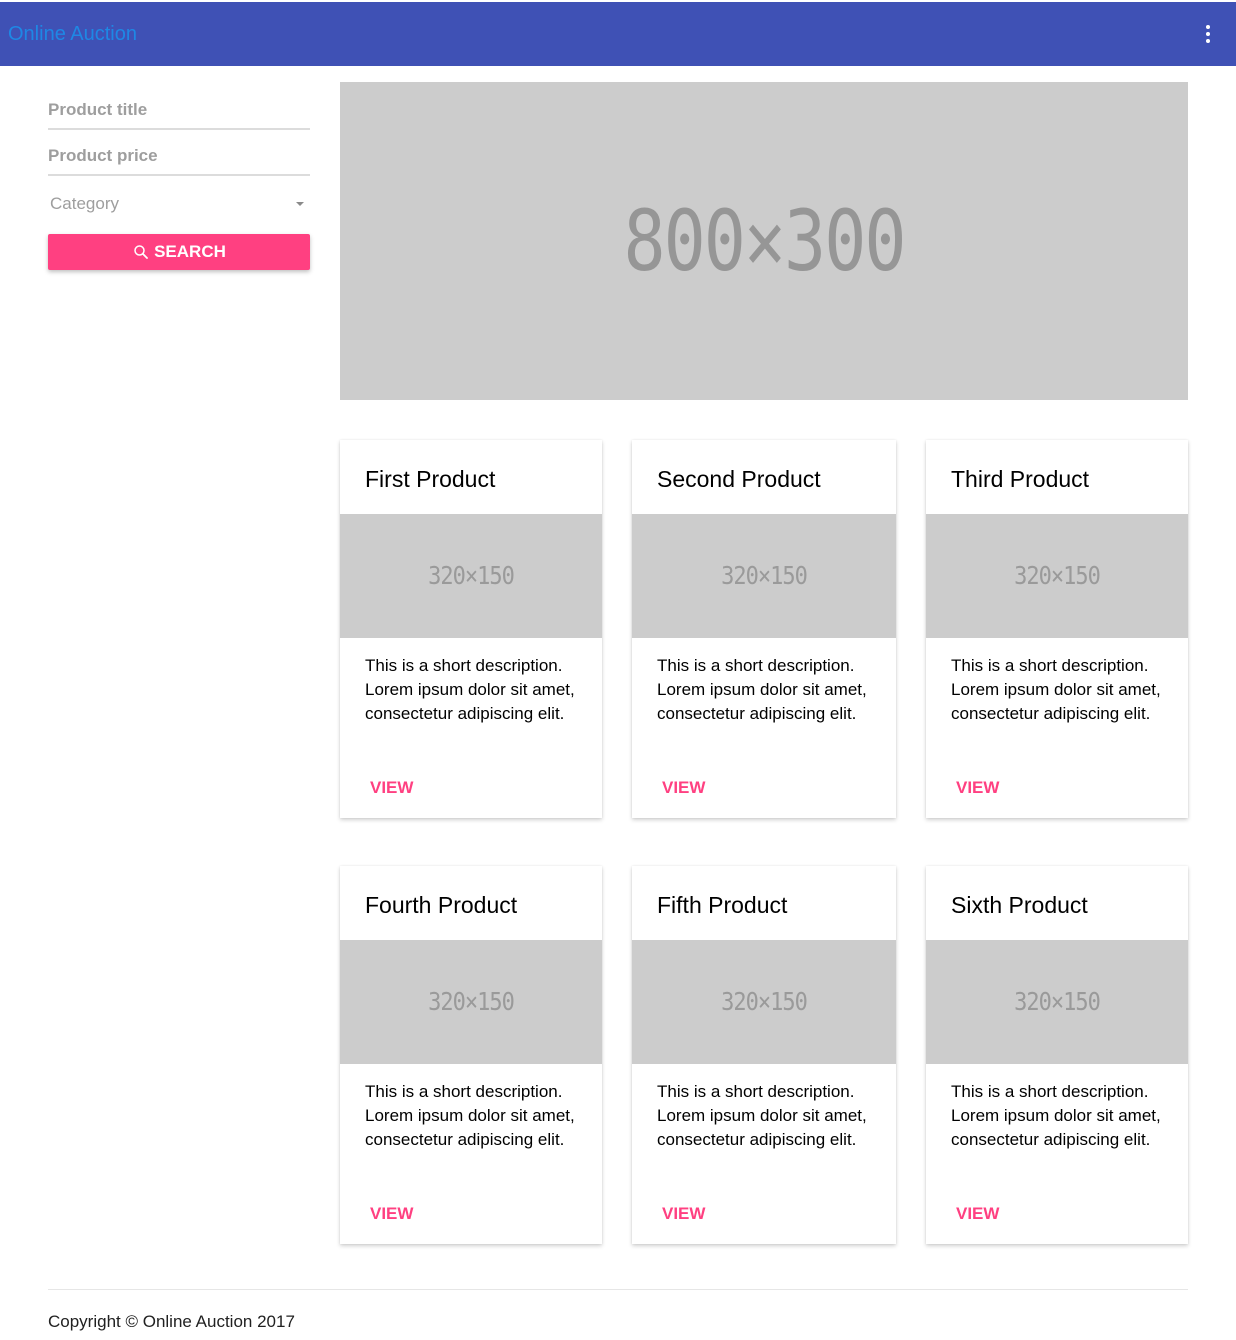 This screenshot has width=1236, height=1340. I want to click on search-button: SEARCH, so click(179, 252).